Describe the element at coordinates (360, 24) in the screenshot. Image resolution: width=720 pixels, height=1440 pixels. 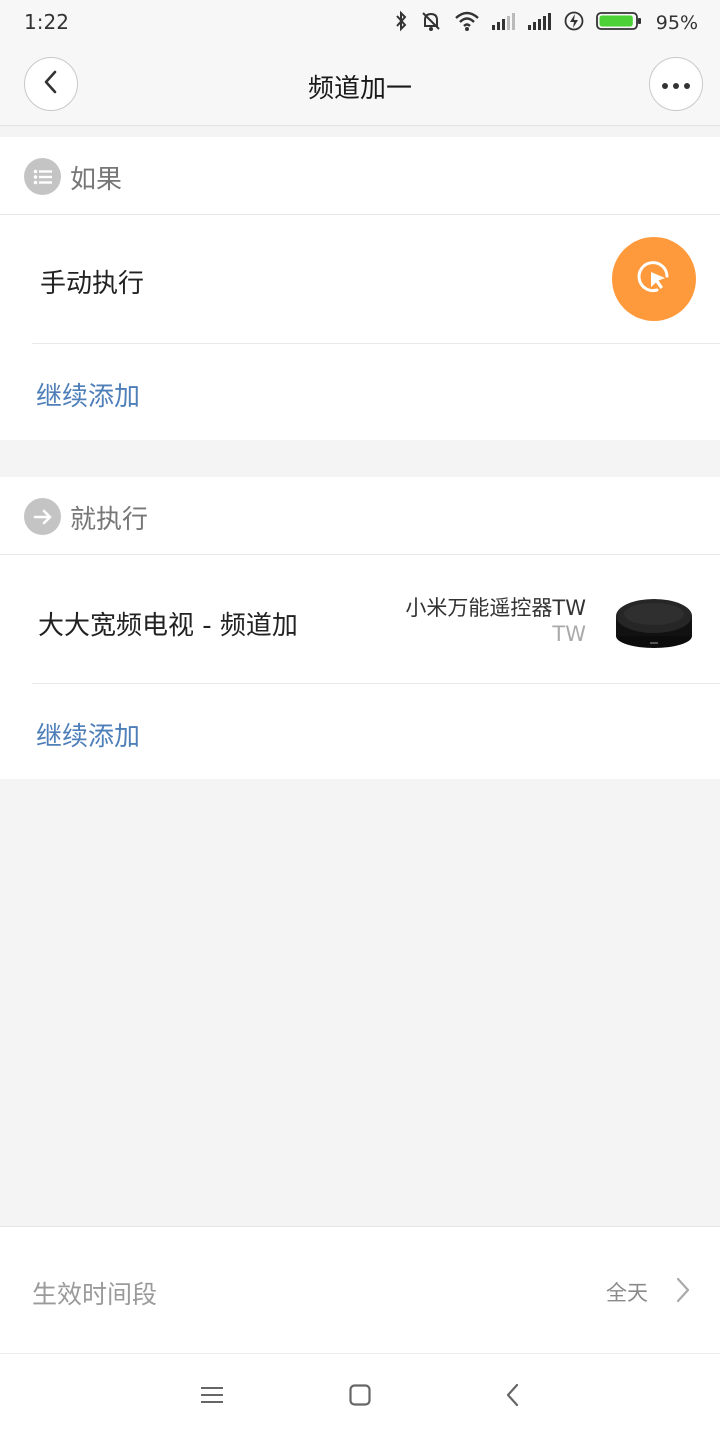
I see `status-bar: 1:22 95%` at that location.